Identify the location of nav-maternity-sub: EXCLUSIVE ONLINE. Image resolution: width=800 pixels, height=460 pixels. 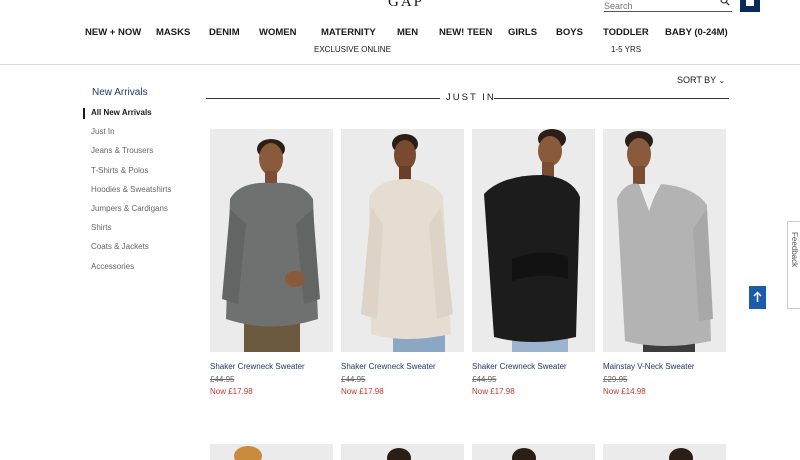
(352, 49).